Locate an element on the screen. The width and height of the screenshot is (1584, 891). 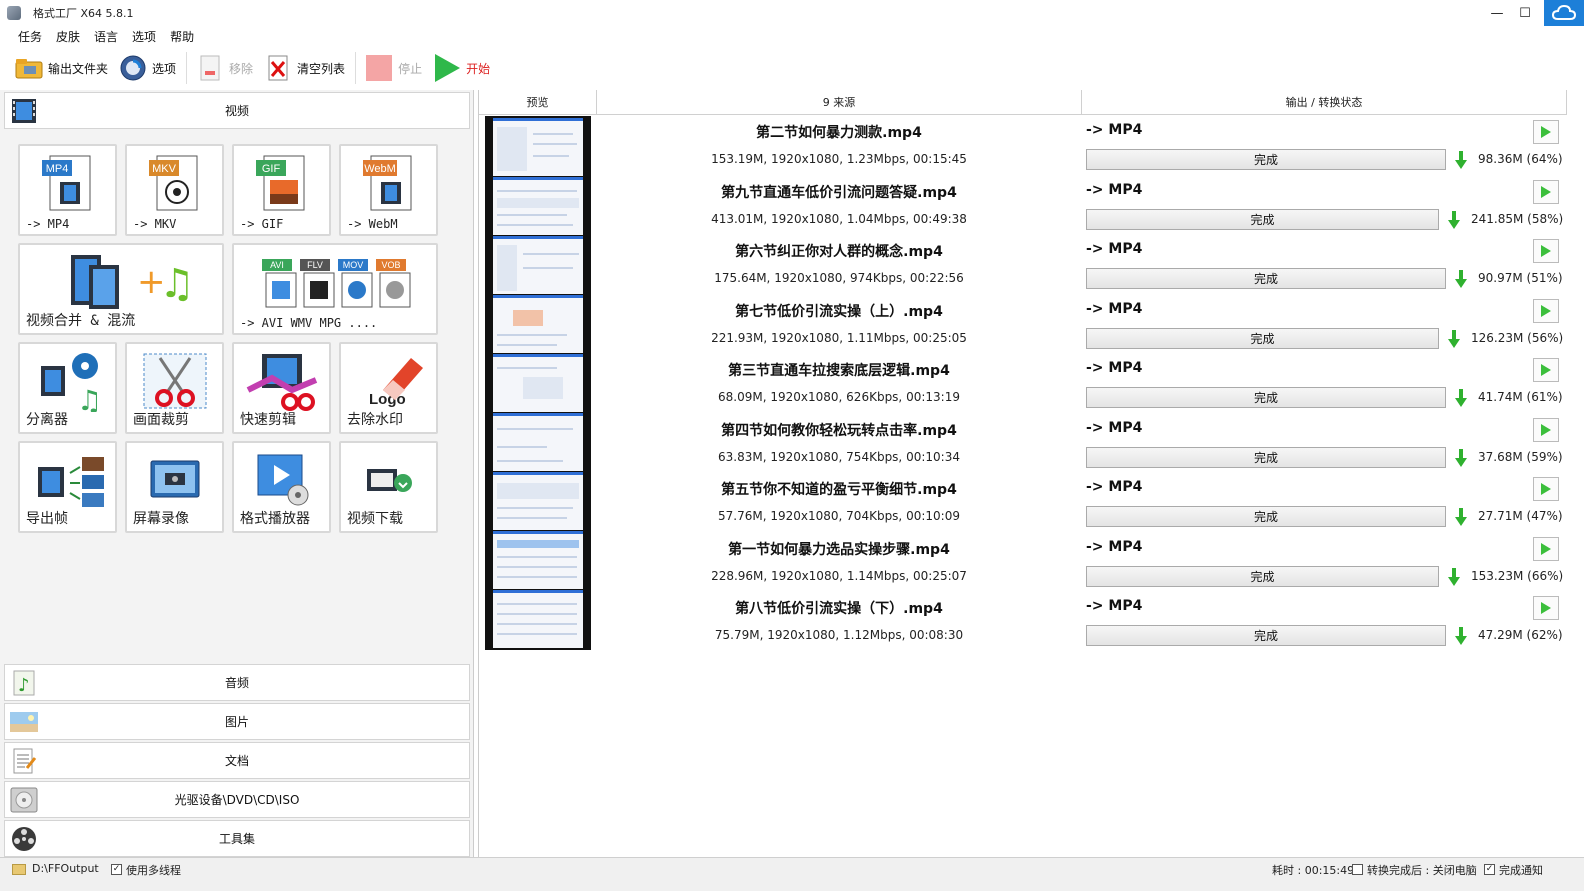
output-path: D:\FFOutput is located at coordinates (65, 868).